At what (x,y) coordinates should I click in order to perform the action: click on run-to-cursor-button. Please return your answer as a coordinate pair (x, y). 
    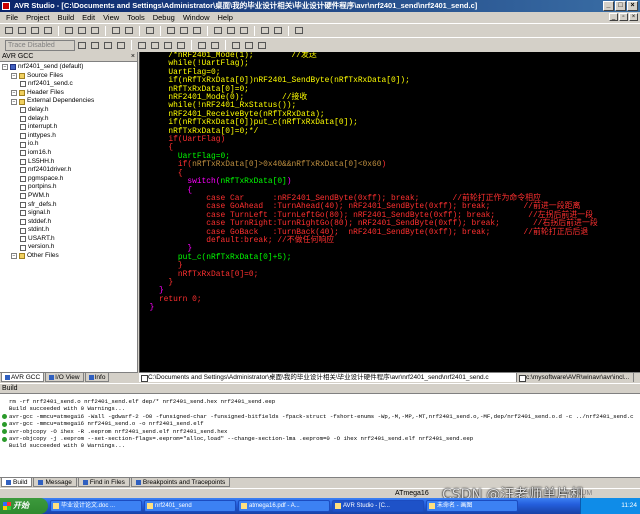
    Looking at the image, I should click on (181, 45).